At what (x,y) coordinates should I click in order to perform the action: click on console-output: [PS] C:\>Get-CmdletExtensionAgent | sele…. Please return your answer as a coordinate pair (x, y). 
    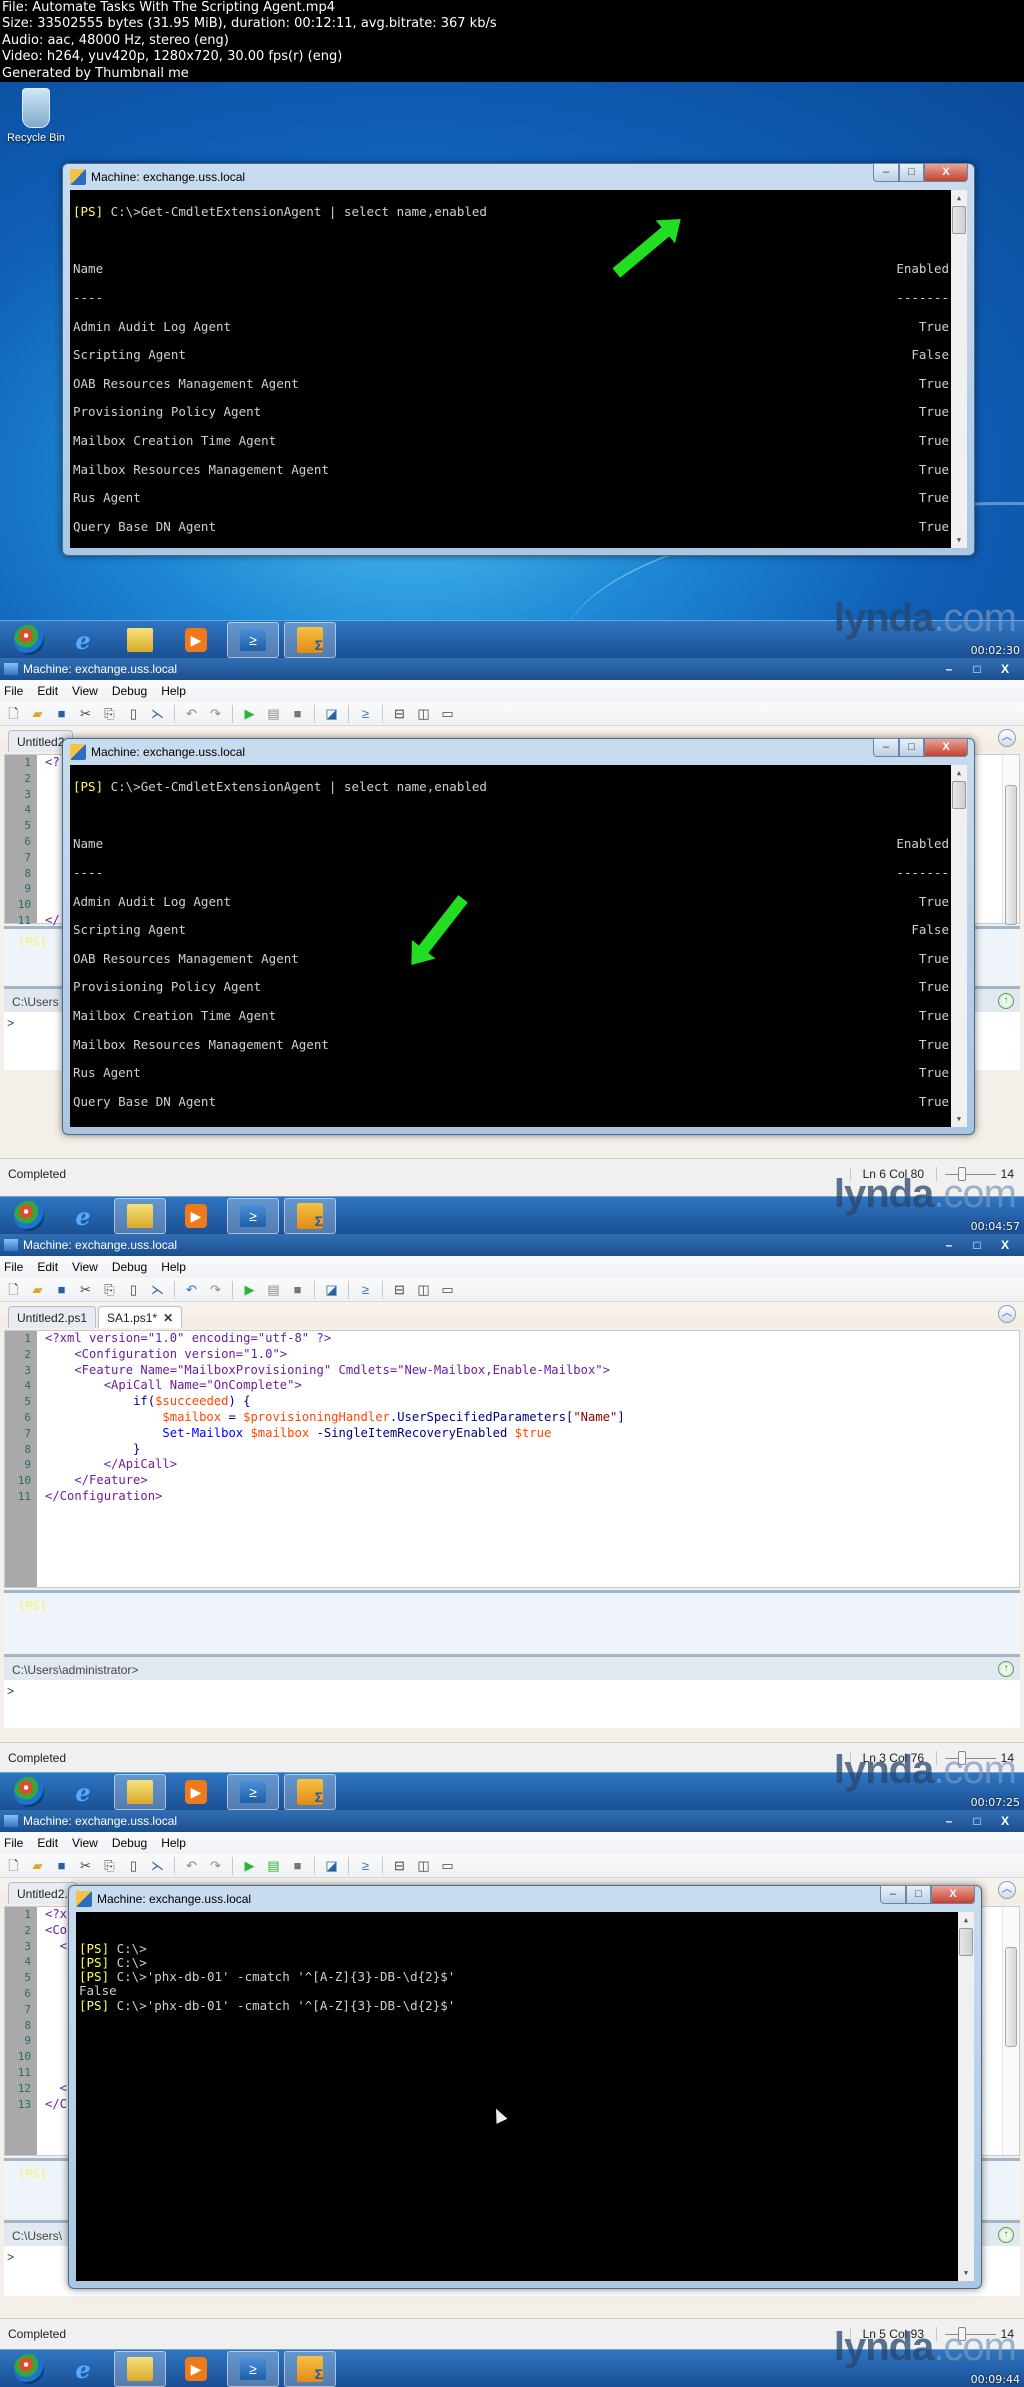
    Looking at the image, I should click on (518, 946).